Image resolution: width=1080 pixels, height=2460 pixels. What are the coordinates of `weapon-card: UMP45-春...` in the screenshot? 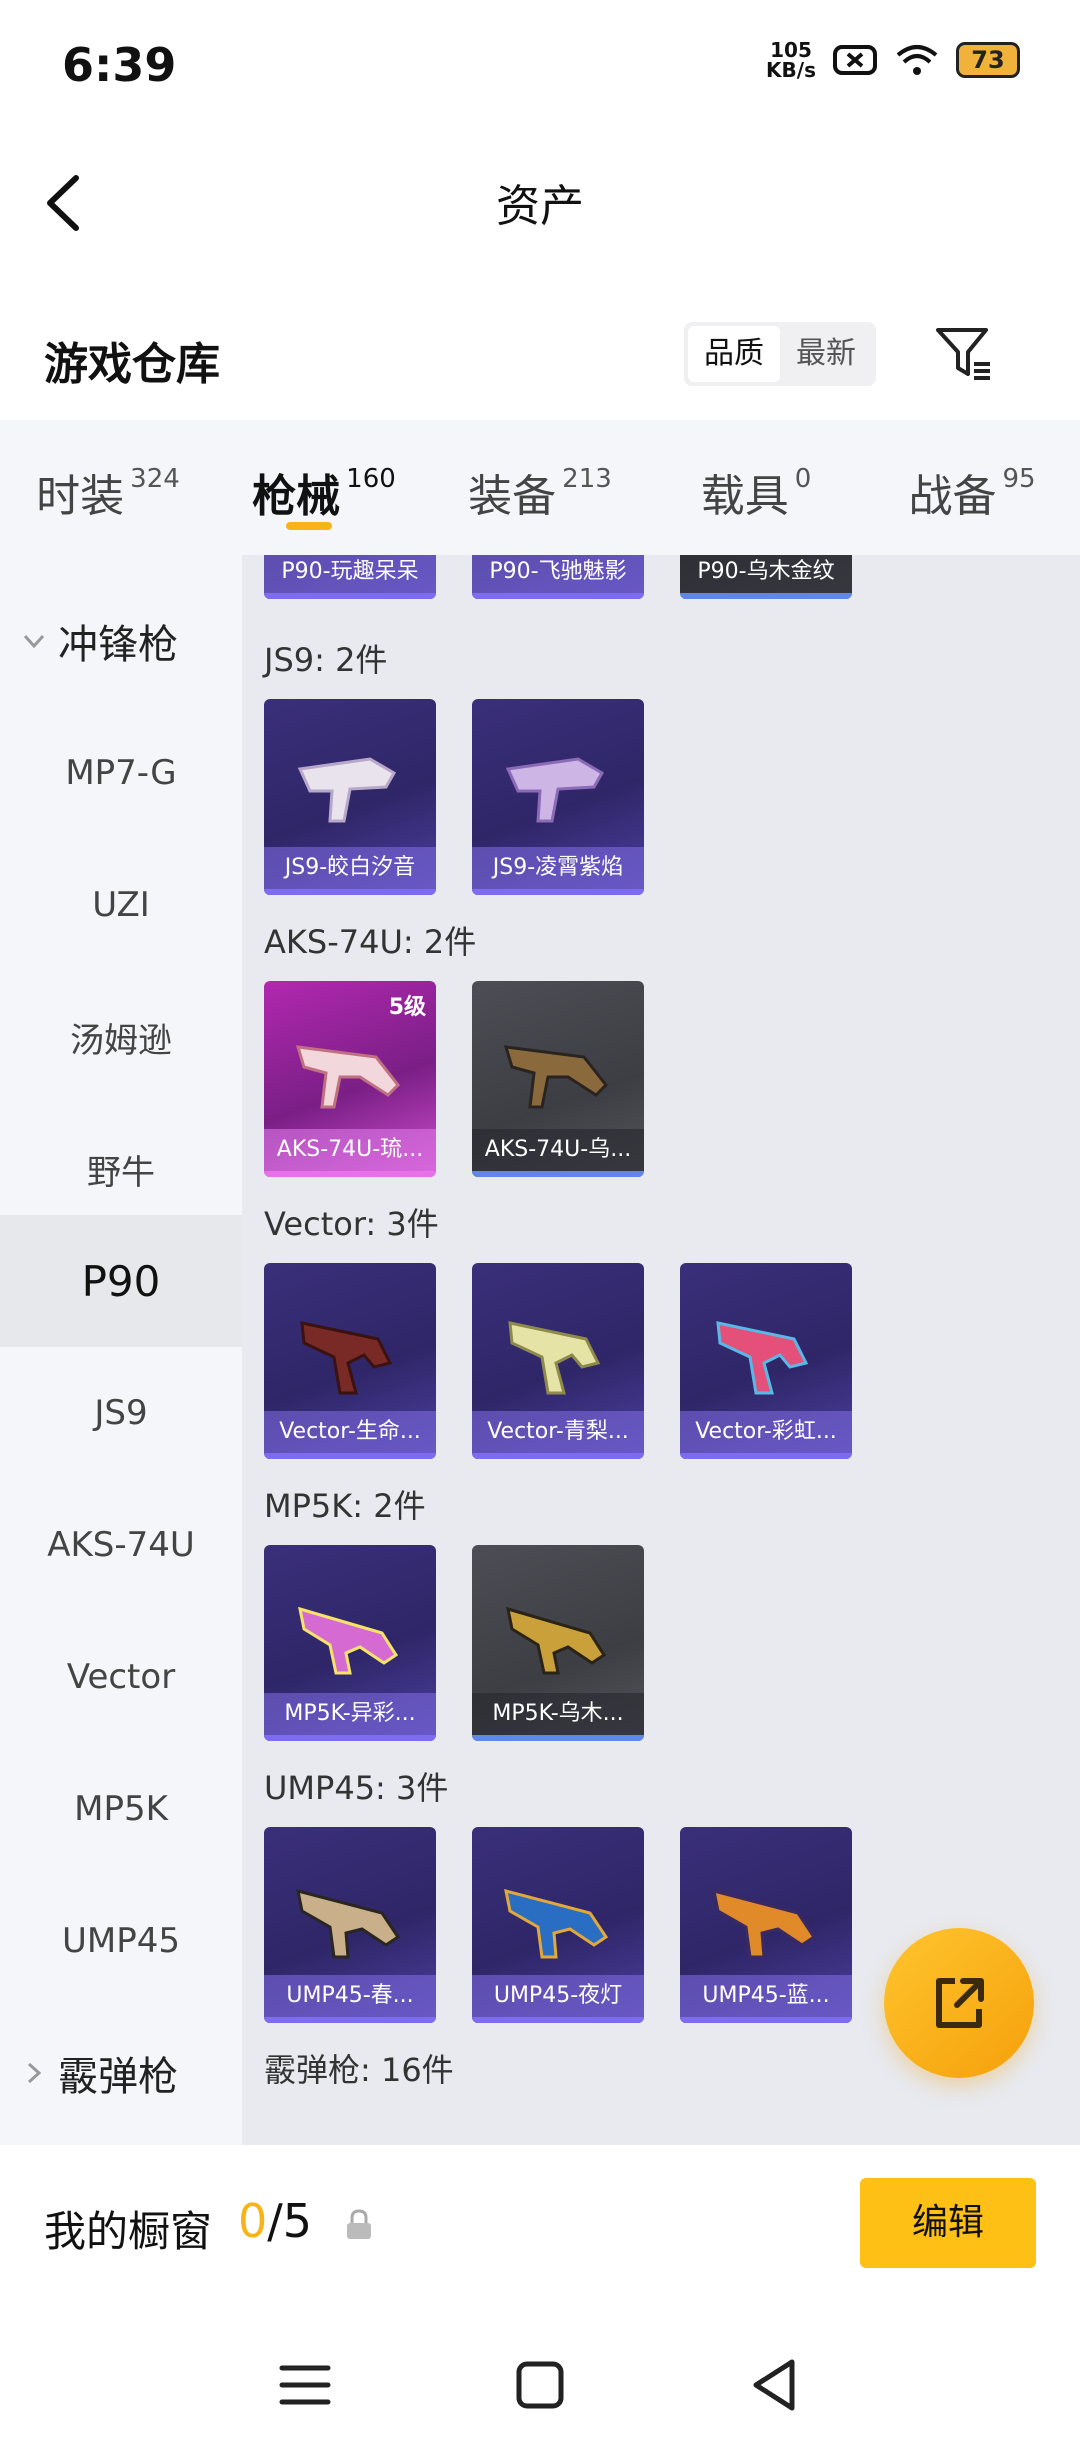 It's located at (350, 1925).